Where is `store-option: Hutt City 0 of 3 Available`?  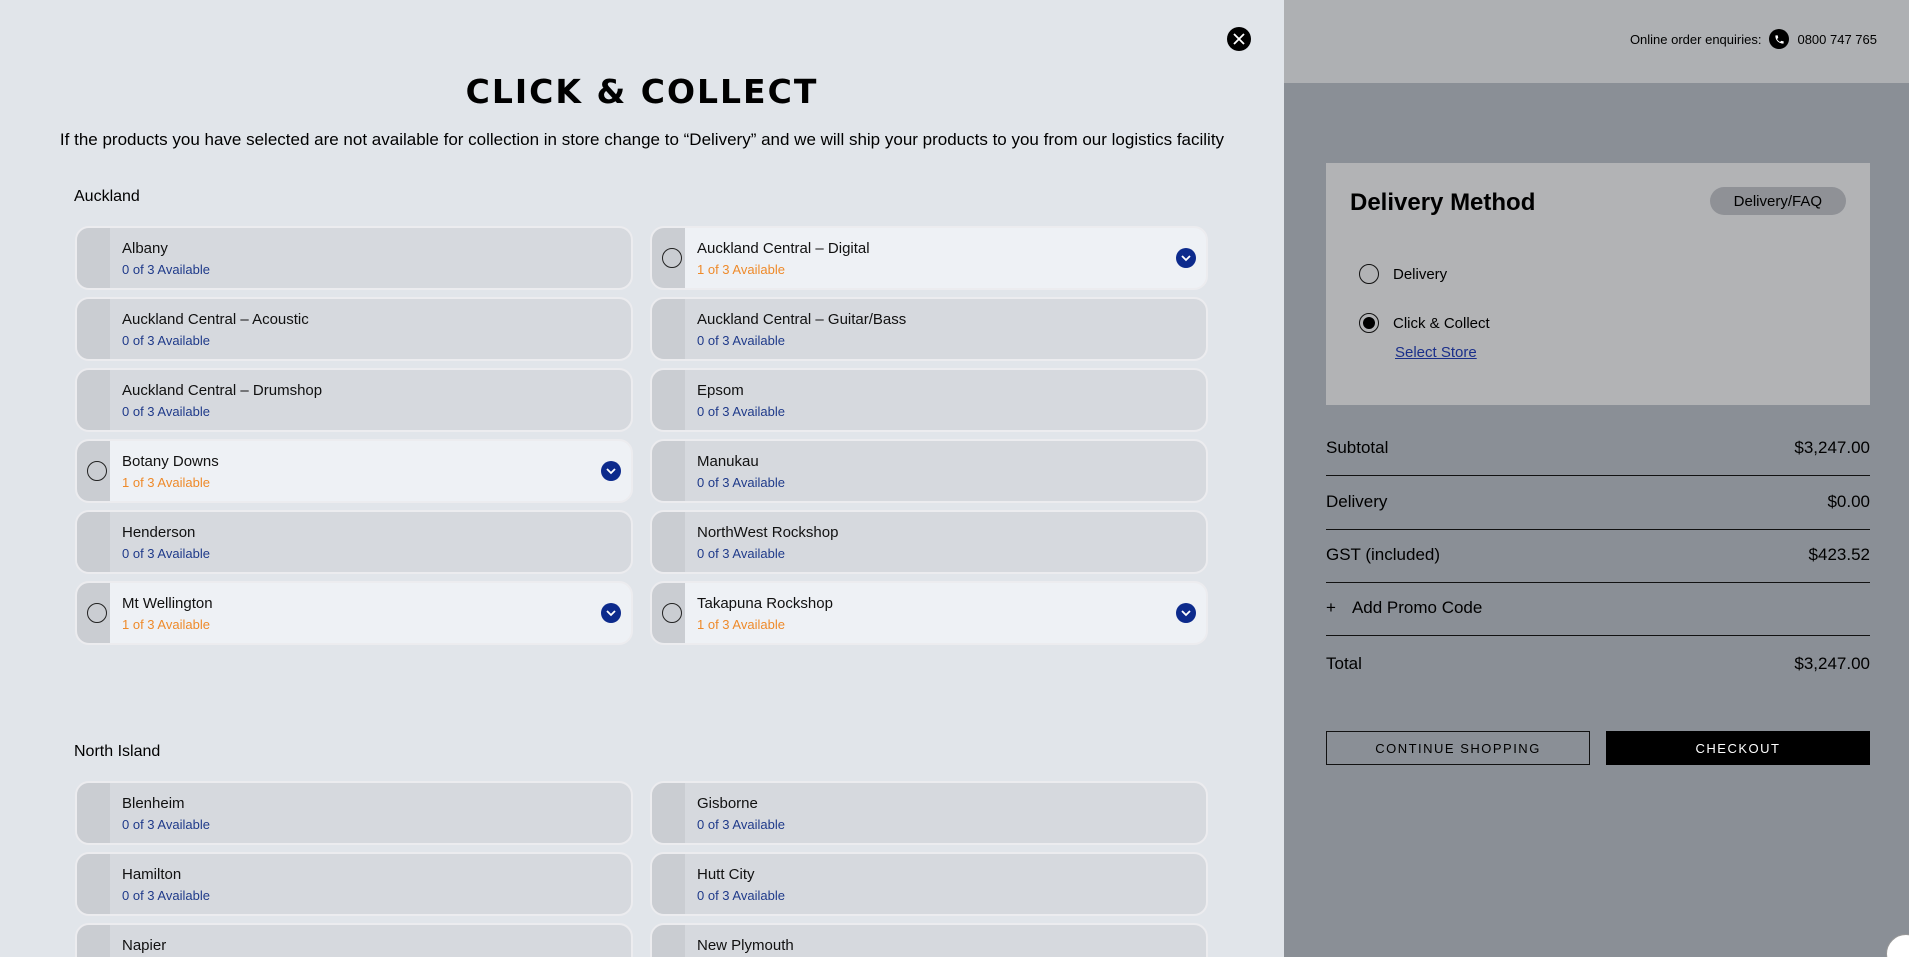
store-option: Hutt City 0 of 3 Available is located at coordinates (929, 884).